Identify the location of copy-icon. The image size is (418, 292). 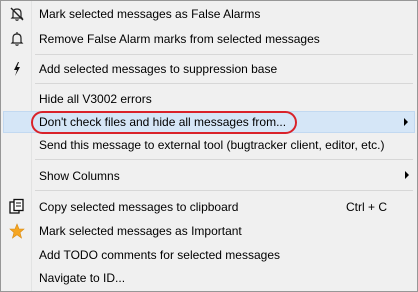
(17, 207).